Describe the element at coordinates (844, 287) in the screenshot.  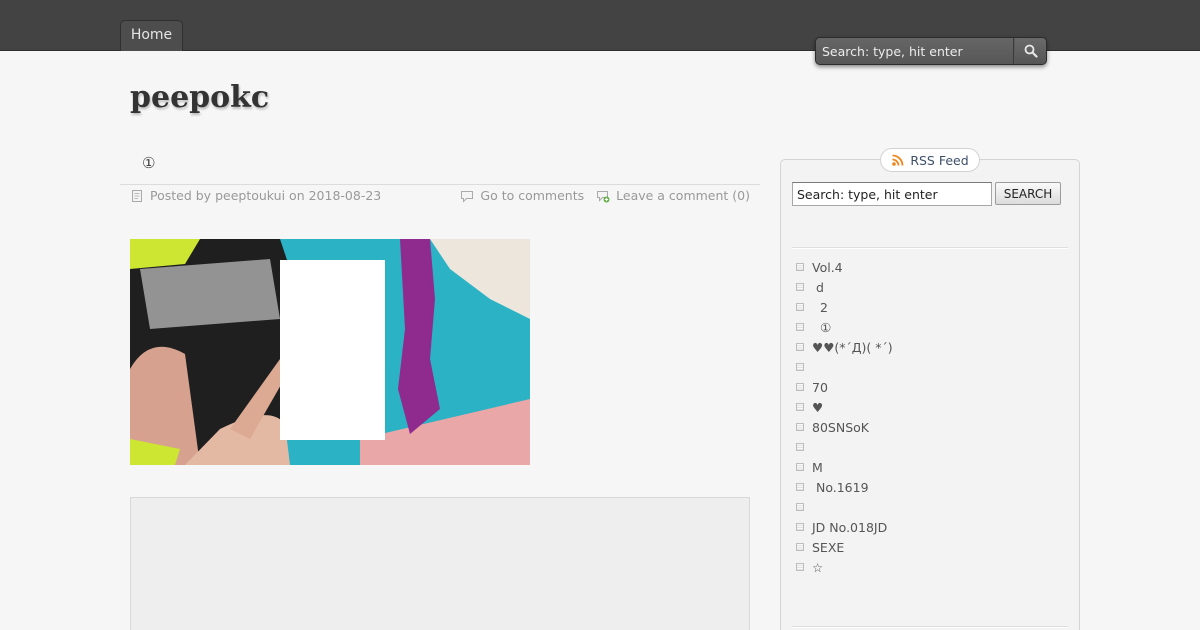
I see `list-item: d` at that location.